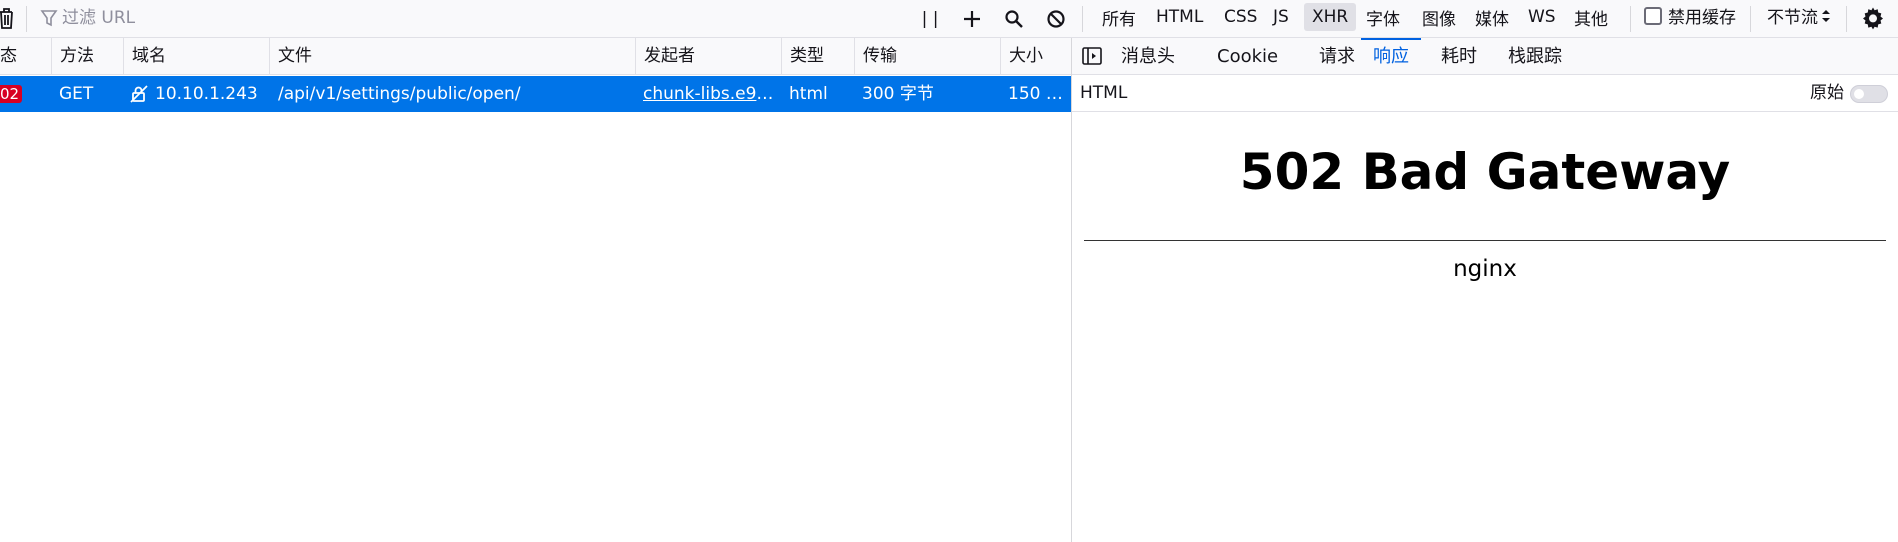 The height and width of the screenshot is (542, 1898). I want to click on response-header-bar: HTML 原始, so click(1485, 93).